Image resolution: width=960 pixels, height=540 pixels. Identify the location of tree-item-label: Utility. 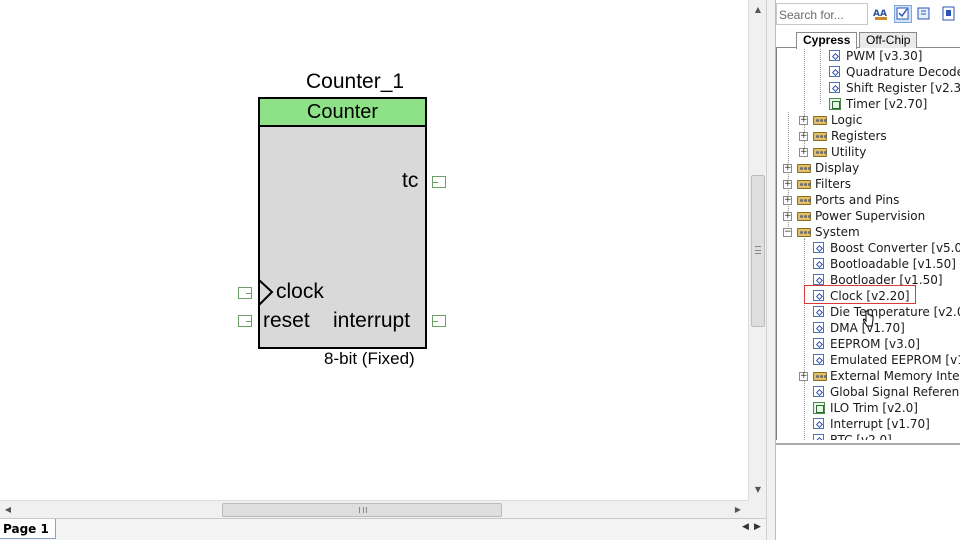
(849, 152).